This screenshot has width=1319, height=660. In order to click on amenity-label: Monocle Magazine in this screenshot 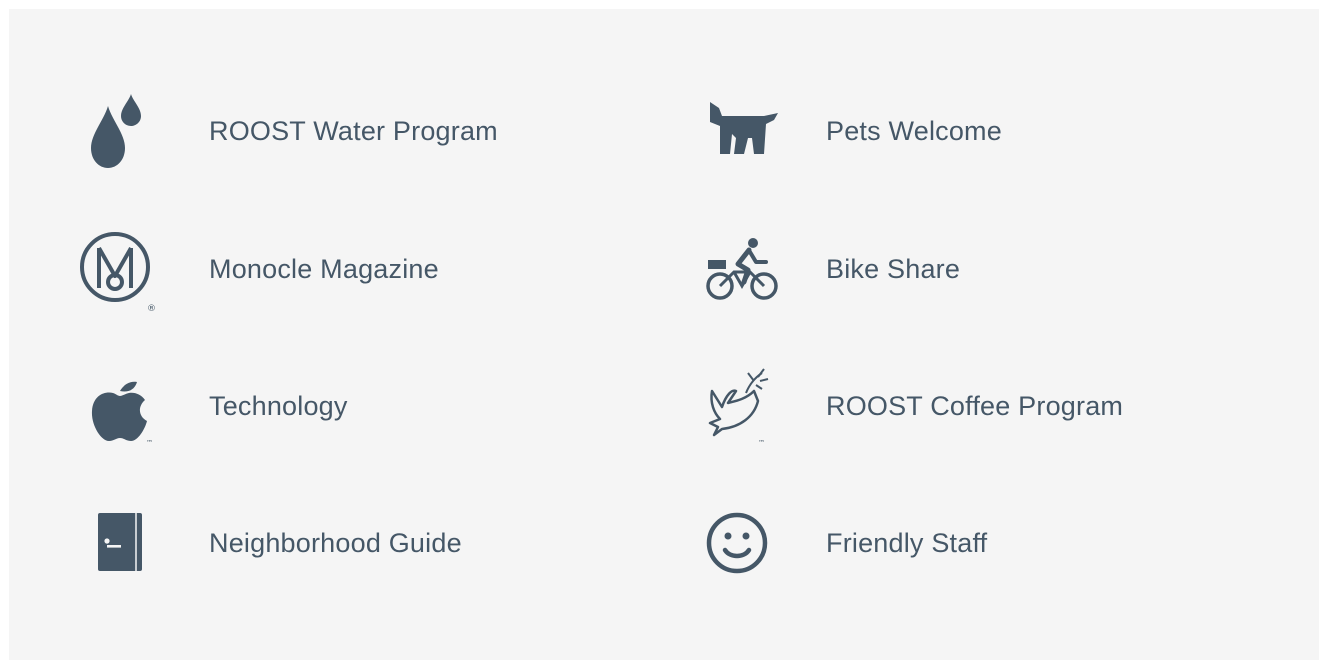, I will do `click(324, 268)`.